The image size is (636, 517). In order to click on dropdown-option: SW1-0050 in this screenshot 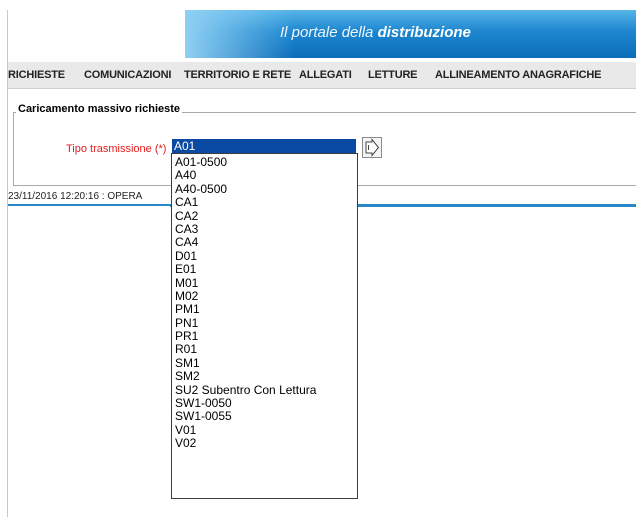, I will do `click(264, 403)`.